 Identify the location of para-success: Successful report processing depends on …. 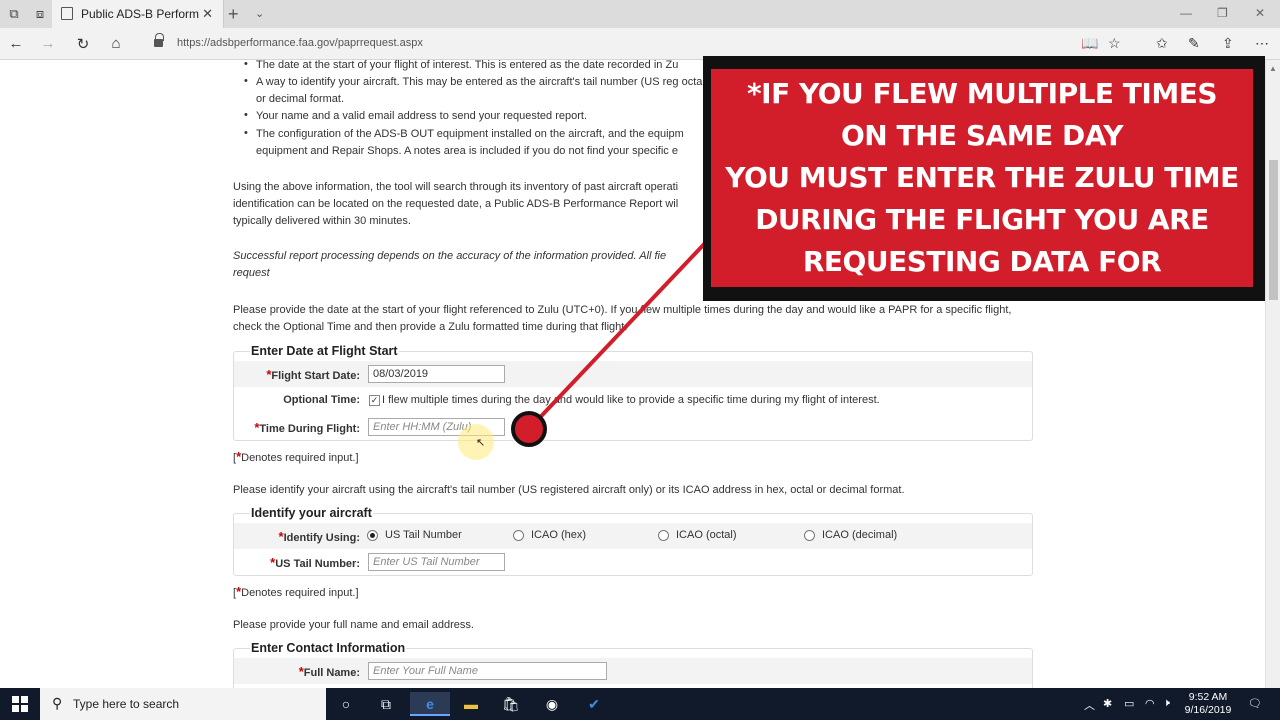
(450, 264).